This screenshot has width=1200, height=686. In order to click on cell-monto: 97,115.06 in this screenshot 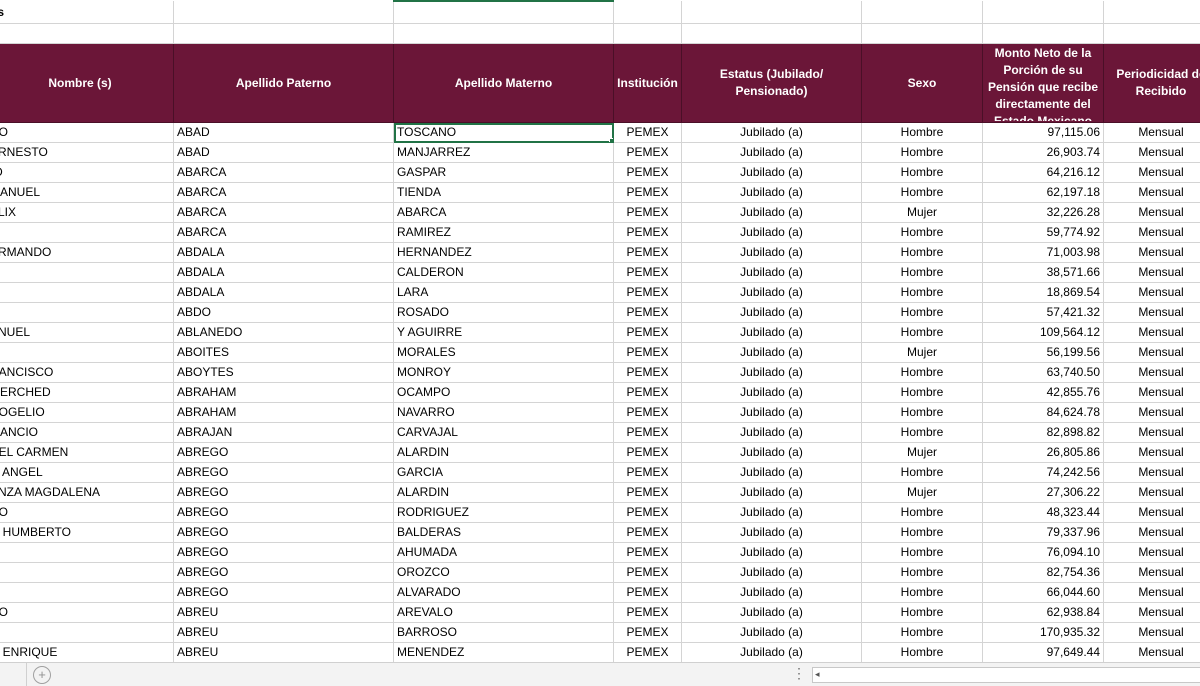, I will do `click(1043, 133)`.